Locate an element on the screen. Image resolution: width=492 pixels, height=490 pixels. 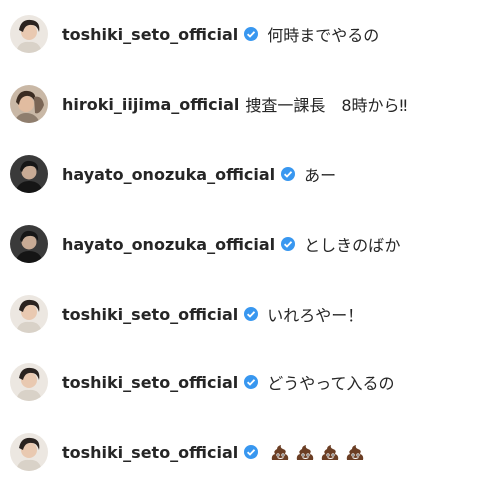
comment-emoji-row is located at coordinates (317, 452).